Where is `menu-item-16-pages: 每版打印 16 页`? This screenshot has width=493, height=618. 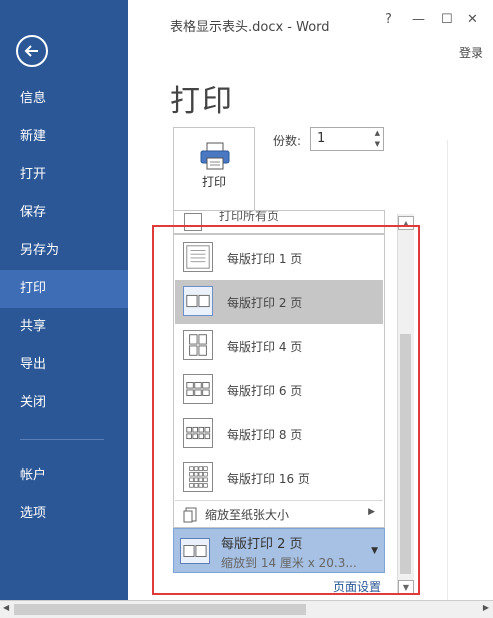
menu-item-16-pages: 每版打印 16 页 is located at coordinates (279, 478).